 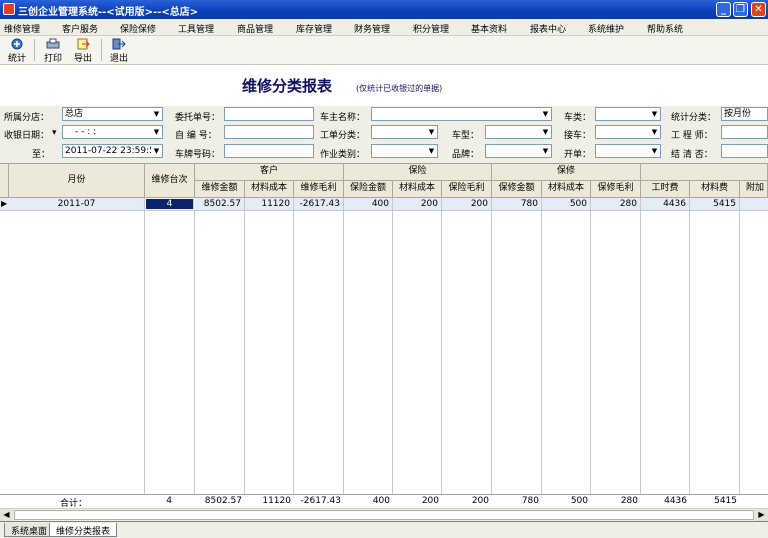 I want to click on scroll-left-icon: ◀, so click(x=6, y=515).